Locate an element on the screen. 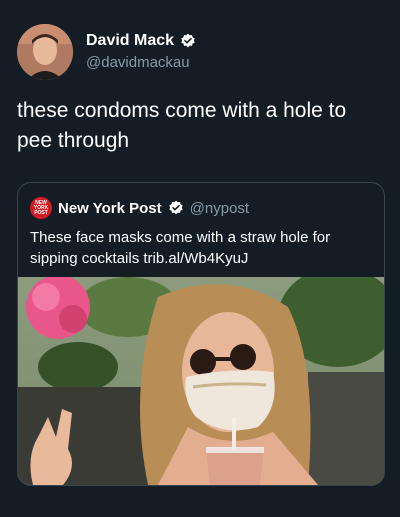 The height and width of the screenshot is (517, 400). nypost-logo-text: NEW YORK POST is located at coordinates (41, 207).